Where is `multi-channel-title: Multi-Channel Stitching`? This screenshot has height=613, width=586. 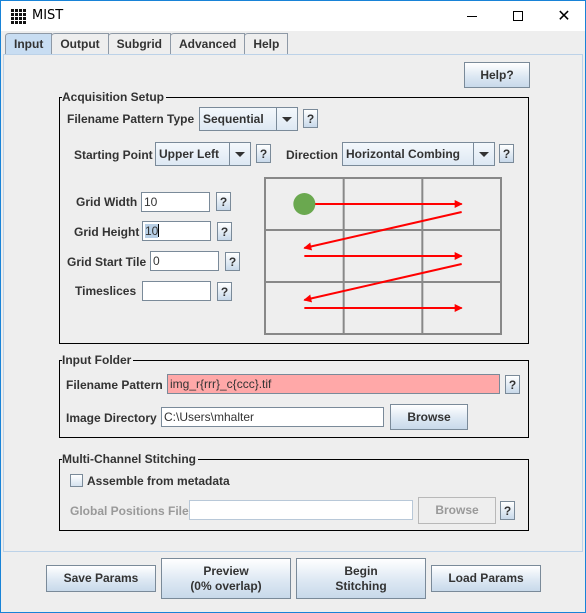
multi-channel-title: Multi-Channel Stitching is located at coordinates (130, 459).